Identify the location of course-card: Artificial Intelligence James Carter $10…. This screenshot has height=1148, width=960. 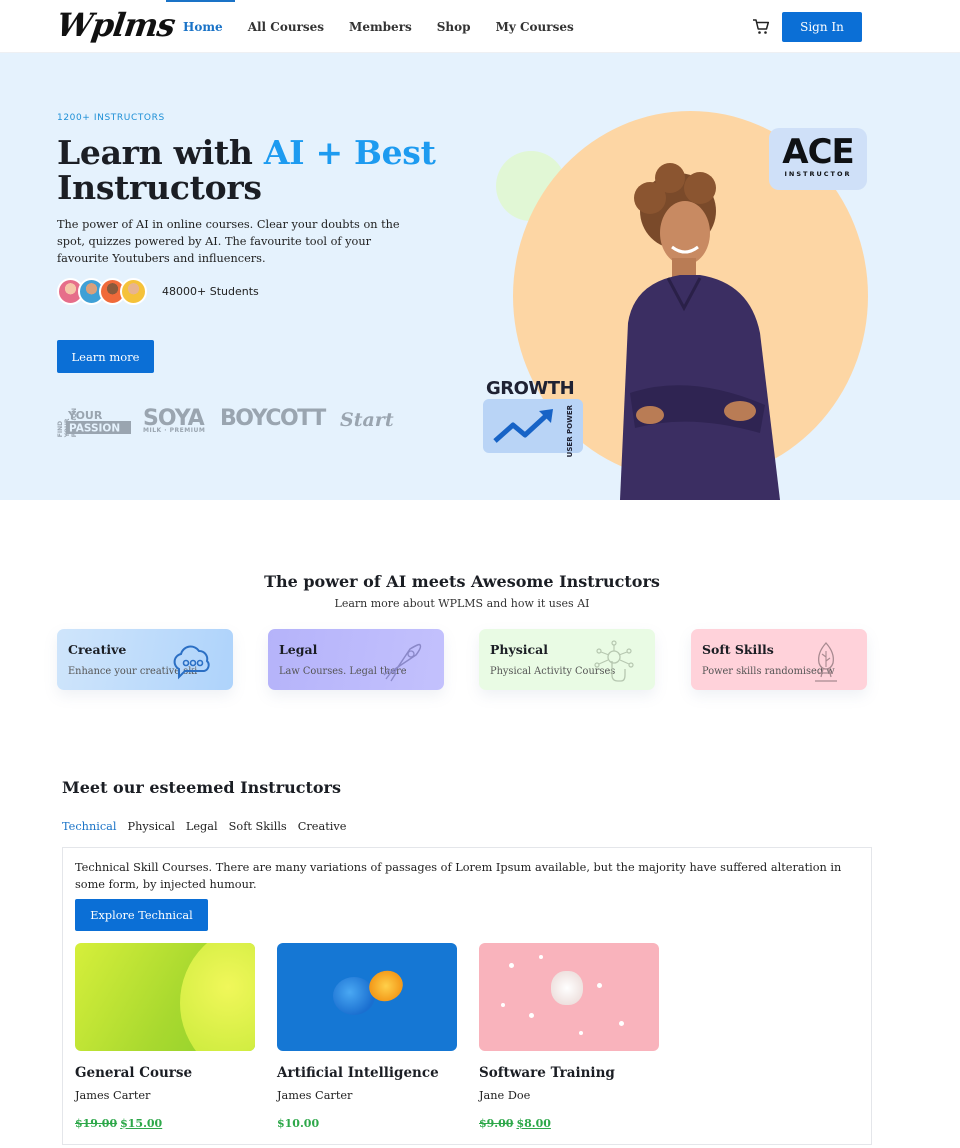
(367, 1036).